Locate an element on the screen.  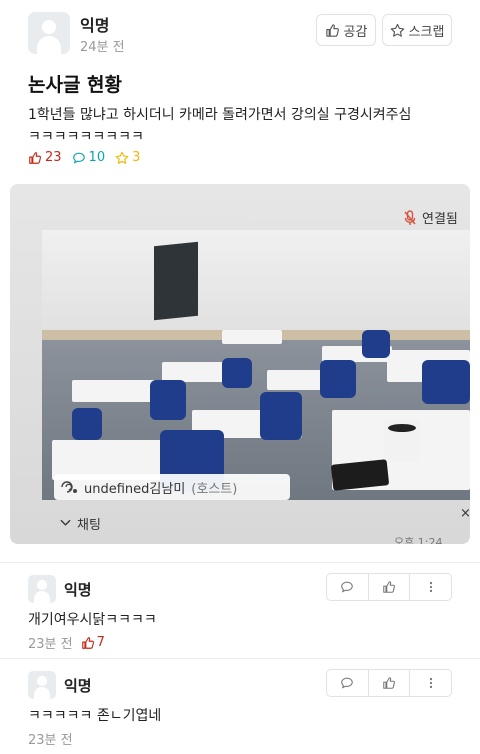
scrap-count: 3 is located at coordinates (127, 157).